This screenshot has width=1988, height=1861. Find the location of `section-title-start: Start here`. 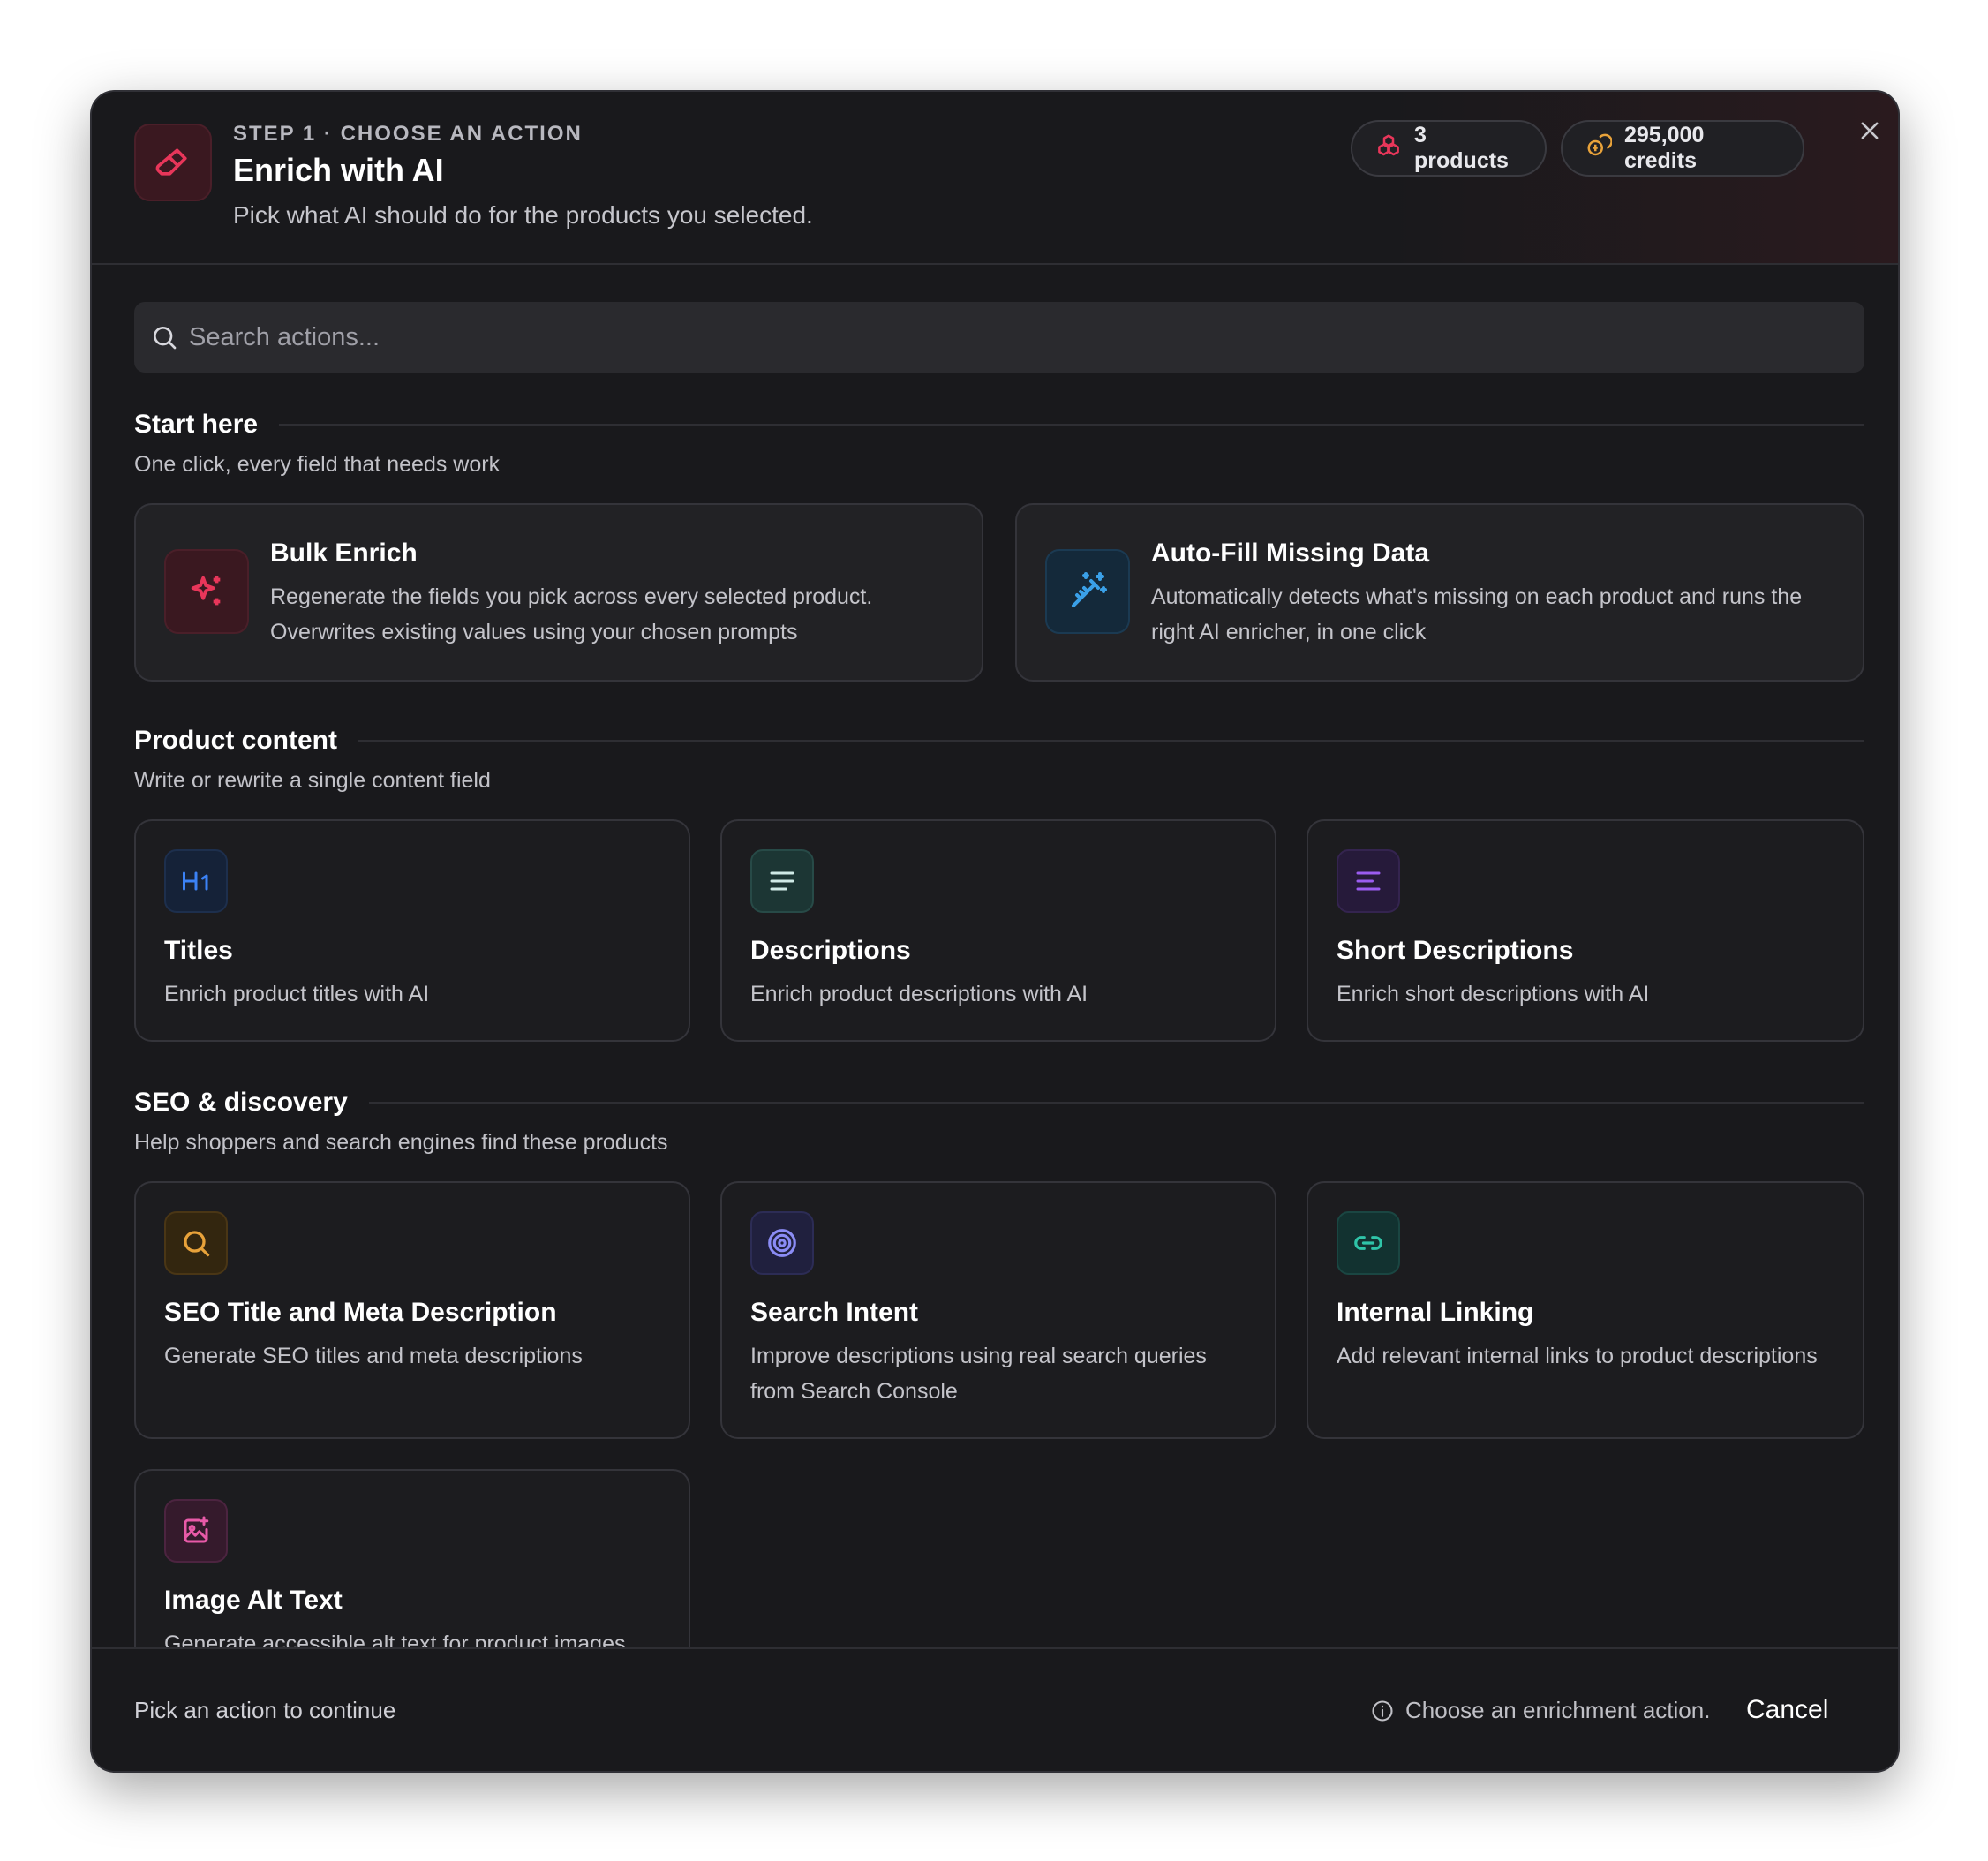

section-title-start: Start here is located at coordinates (999, 425).